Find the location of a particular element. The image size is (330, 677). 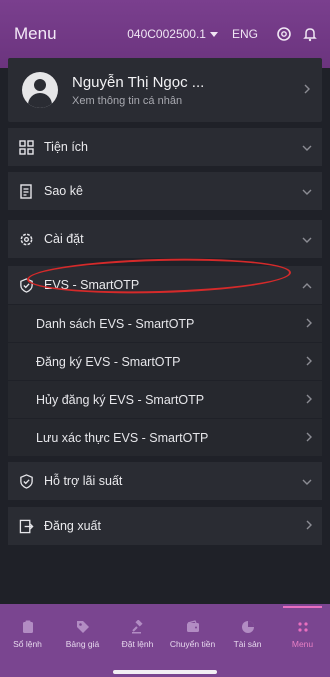

tab-label: Menu is located at coordinates (302, 643).